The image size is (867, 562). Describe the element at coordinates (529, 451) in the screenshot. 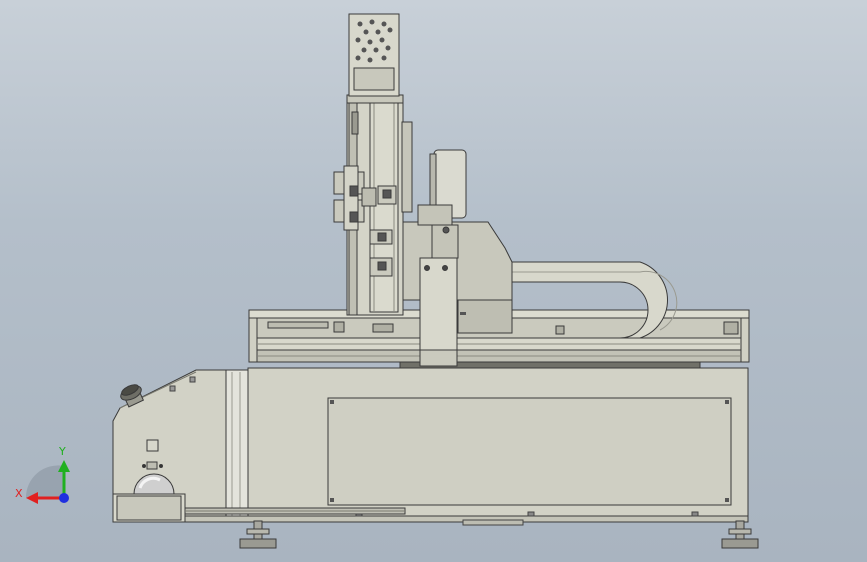

I see `access-door` at that location.